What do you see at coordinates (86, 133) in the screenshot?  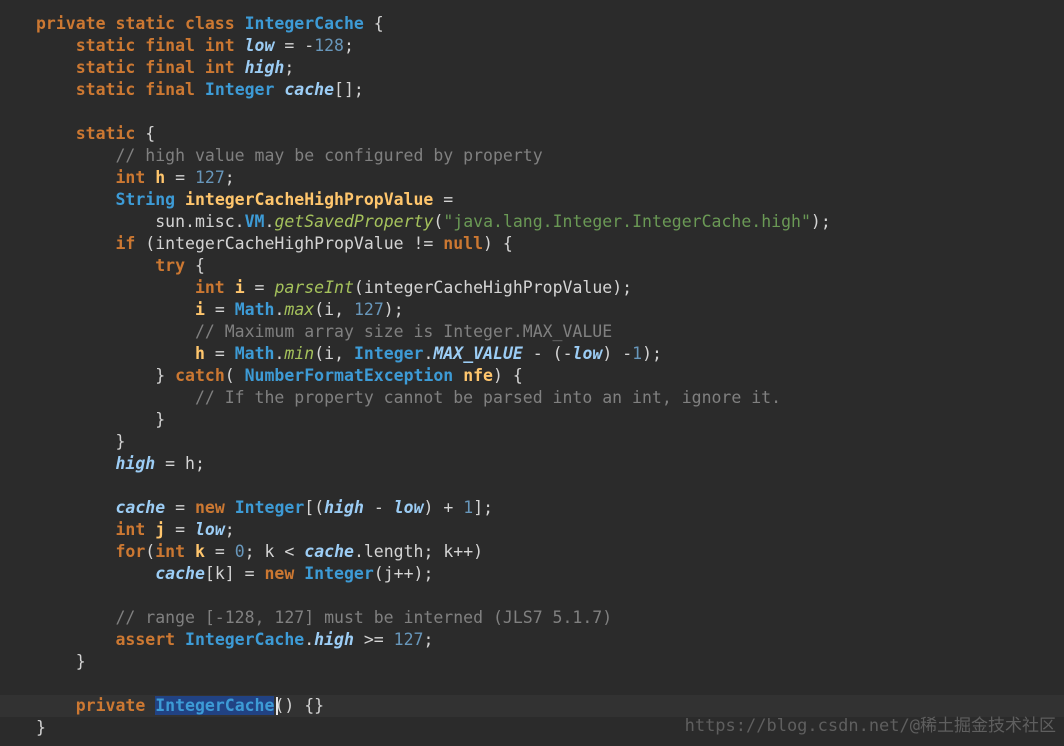 I see `code-token: static` at bounding box center [86, 133].